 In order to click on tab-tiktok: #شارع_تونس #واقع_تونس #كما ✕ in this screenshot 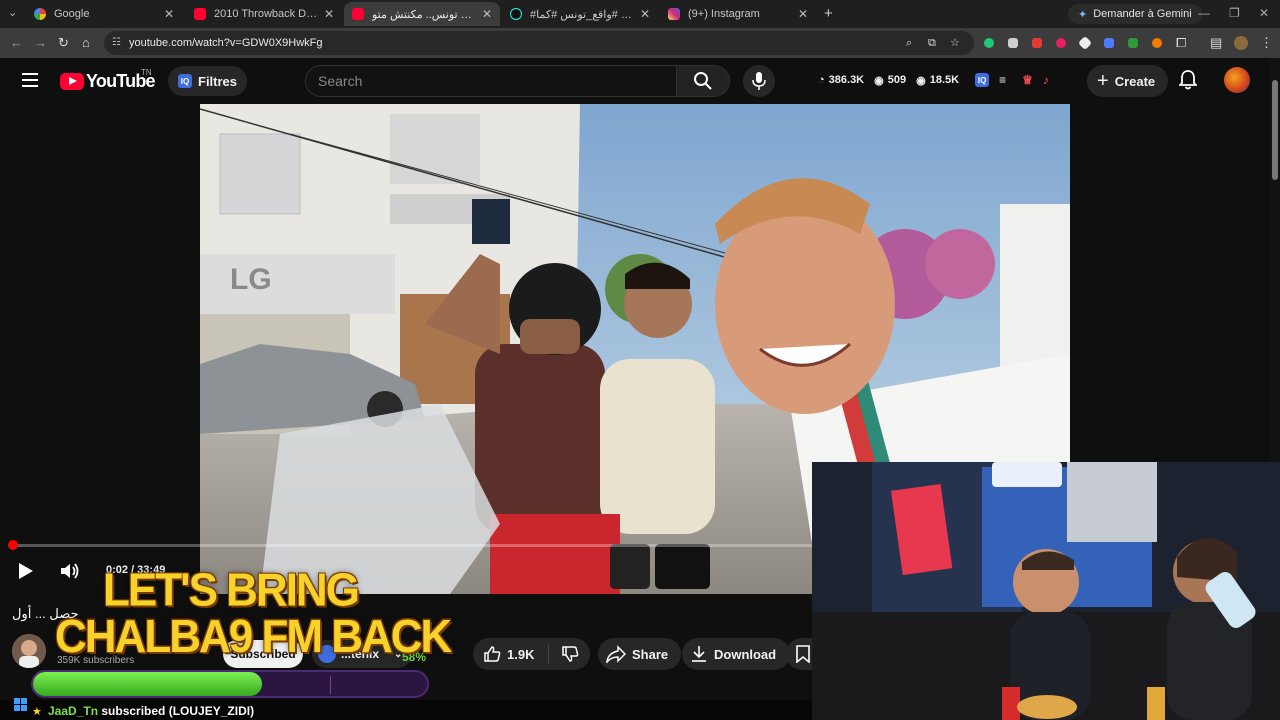, I will do `click(580, 14)`.